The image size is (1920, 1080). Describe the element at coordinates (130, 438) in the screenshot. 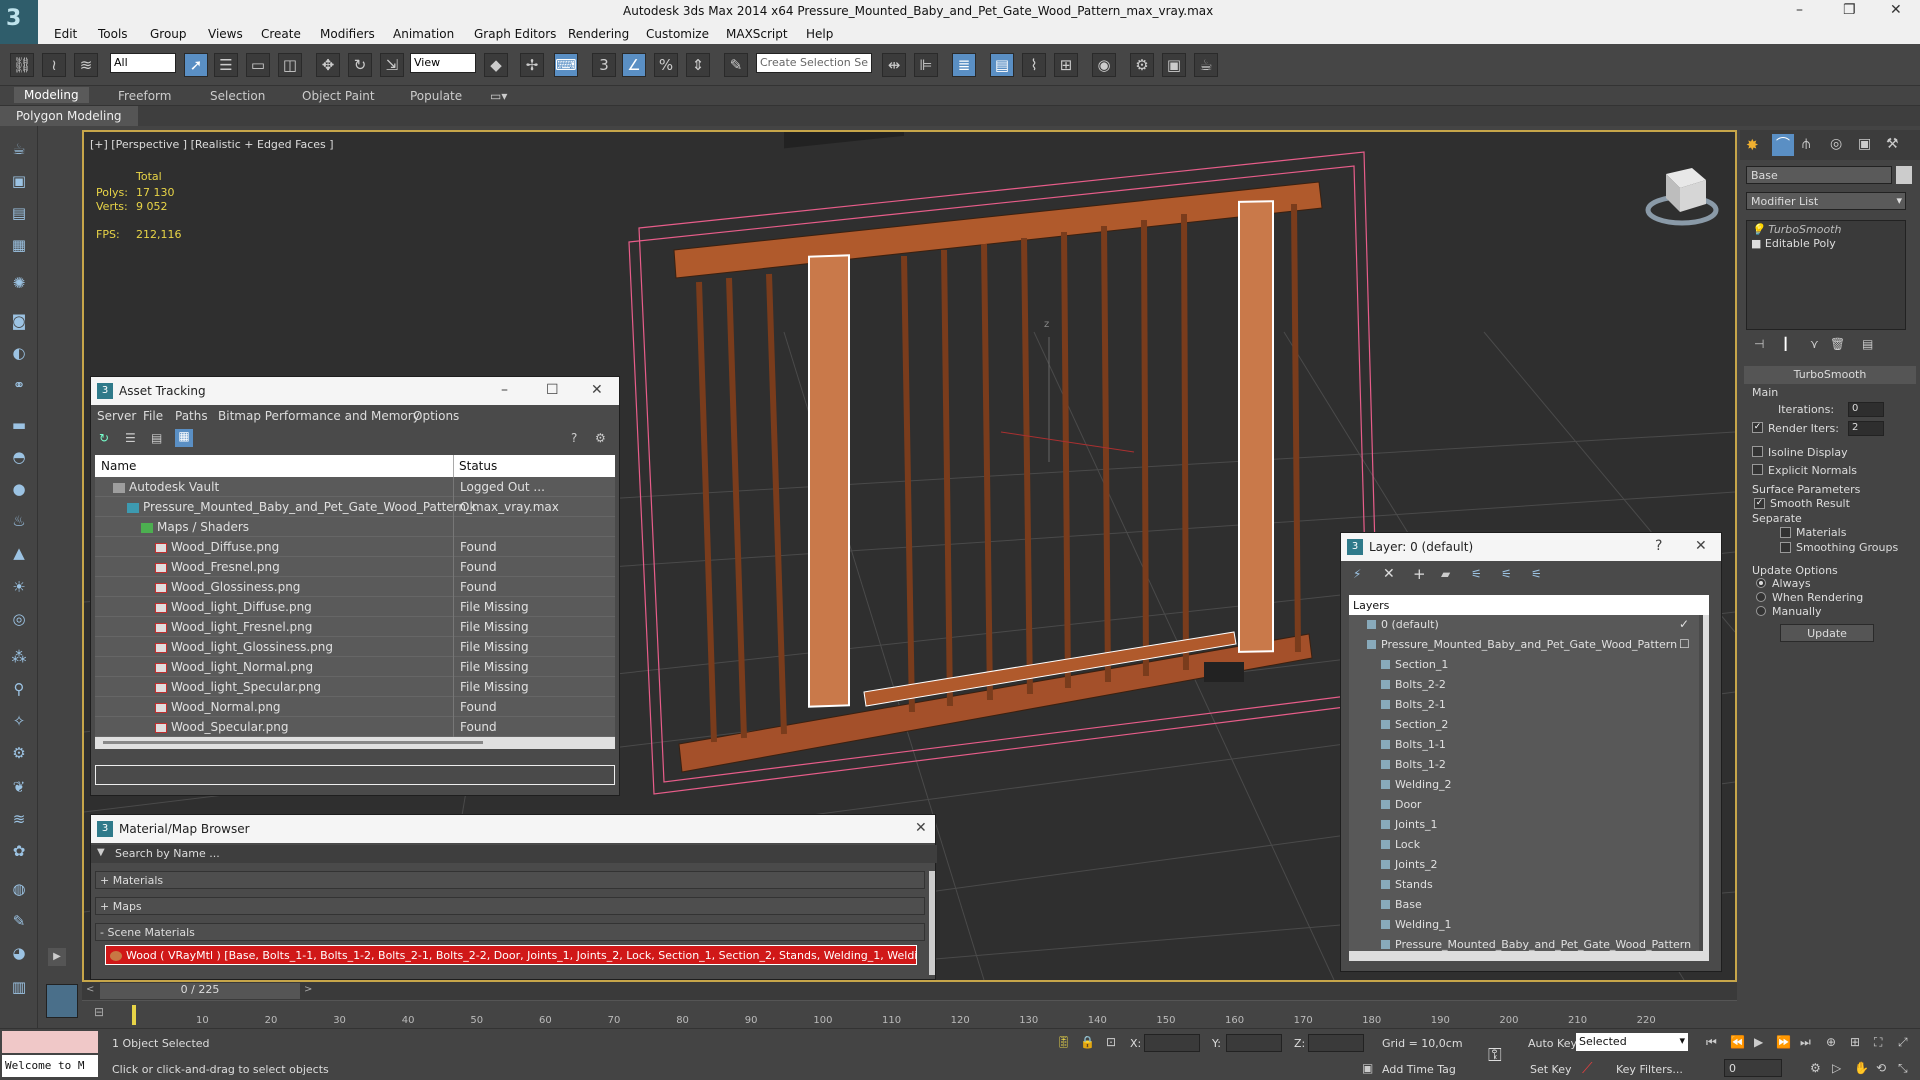

I see `list-view-icon: ☰` at that location.